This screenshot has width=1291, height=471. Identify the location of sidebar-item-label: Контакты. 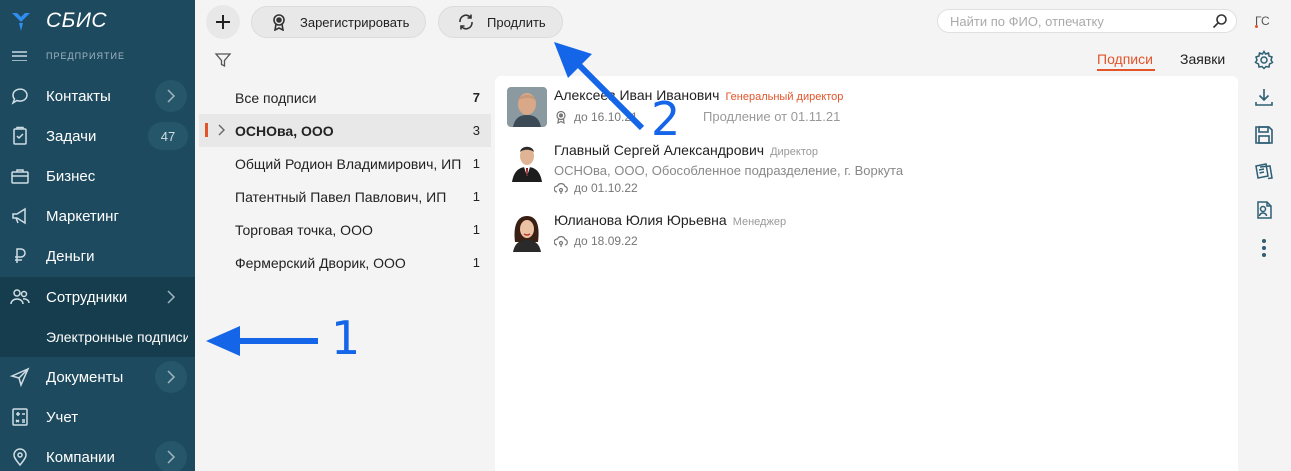
(78, 96).